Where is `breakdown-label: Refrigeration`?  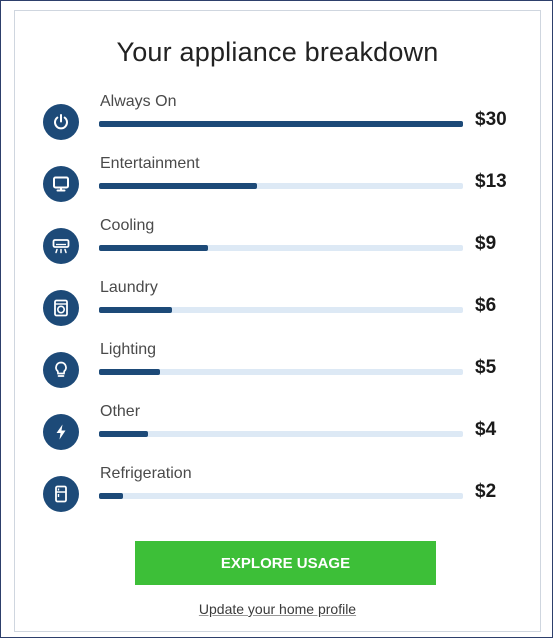 breakdown-label: Refrigeration is located at coordinates (146, 473).